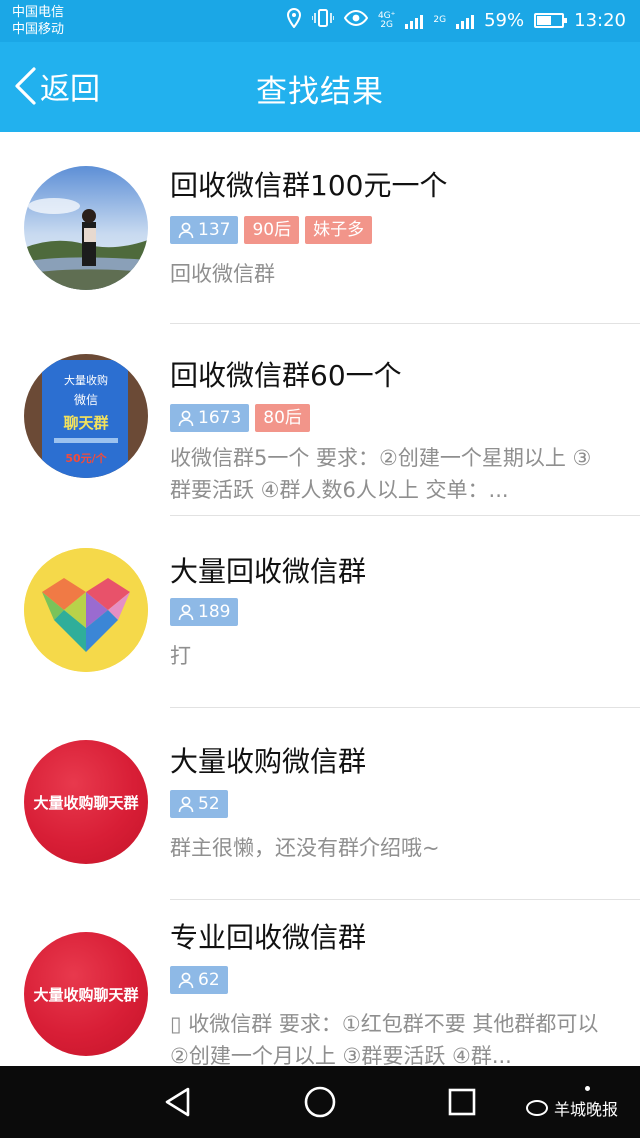  I want to click on vibrate-icon, so click(323, 20).